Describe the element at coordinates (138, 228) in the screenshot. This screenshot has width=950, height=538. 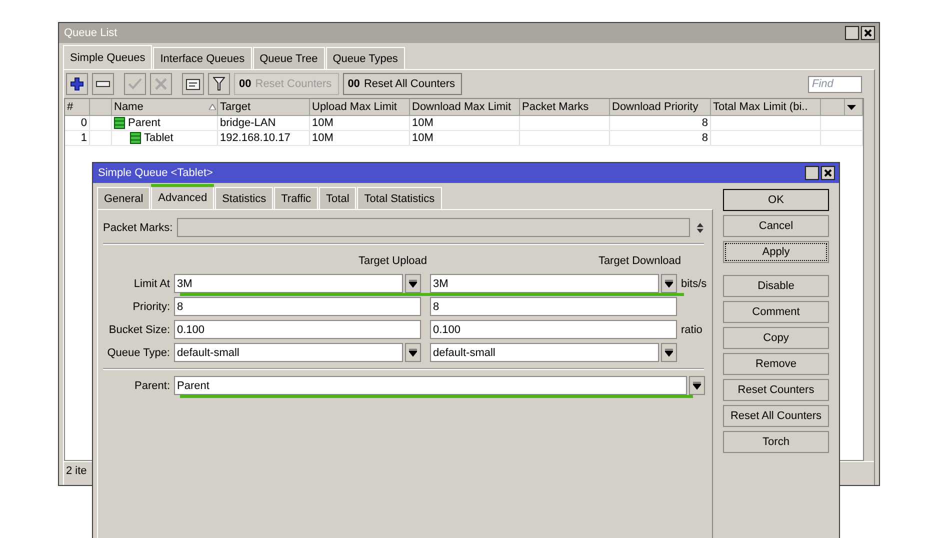
I see `field-label: Packet Marks:` at that location.